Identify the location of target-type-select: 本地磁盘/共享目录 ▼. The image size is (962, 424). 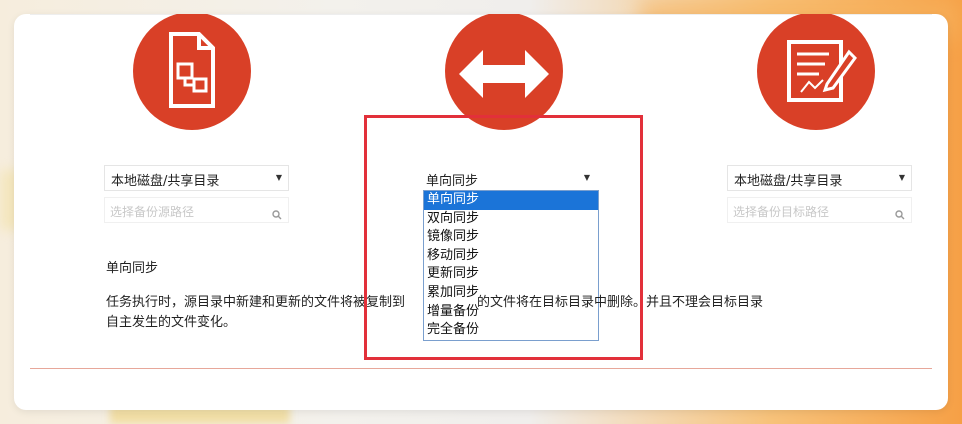
(819, 178).